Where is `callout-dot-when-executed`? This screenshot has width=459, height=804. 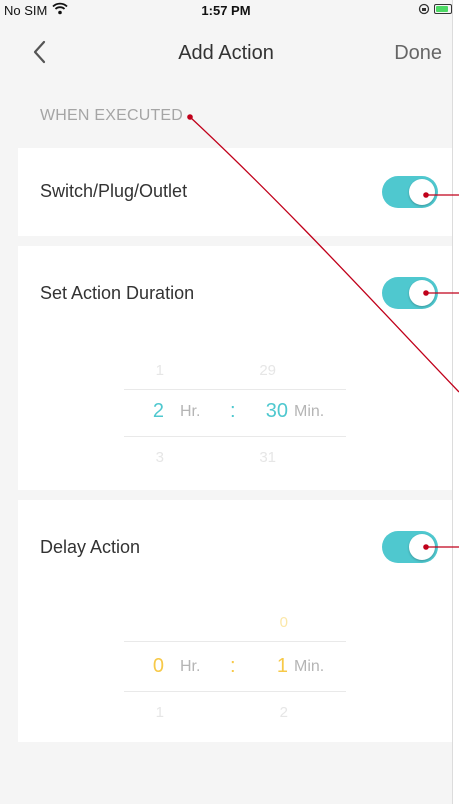 callout-dot-when-executed is located at coordinates (190, 117).